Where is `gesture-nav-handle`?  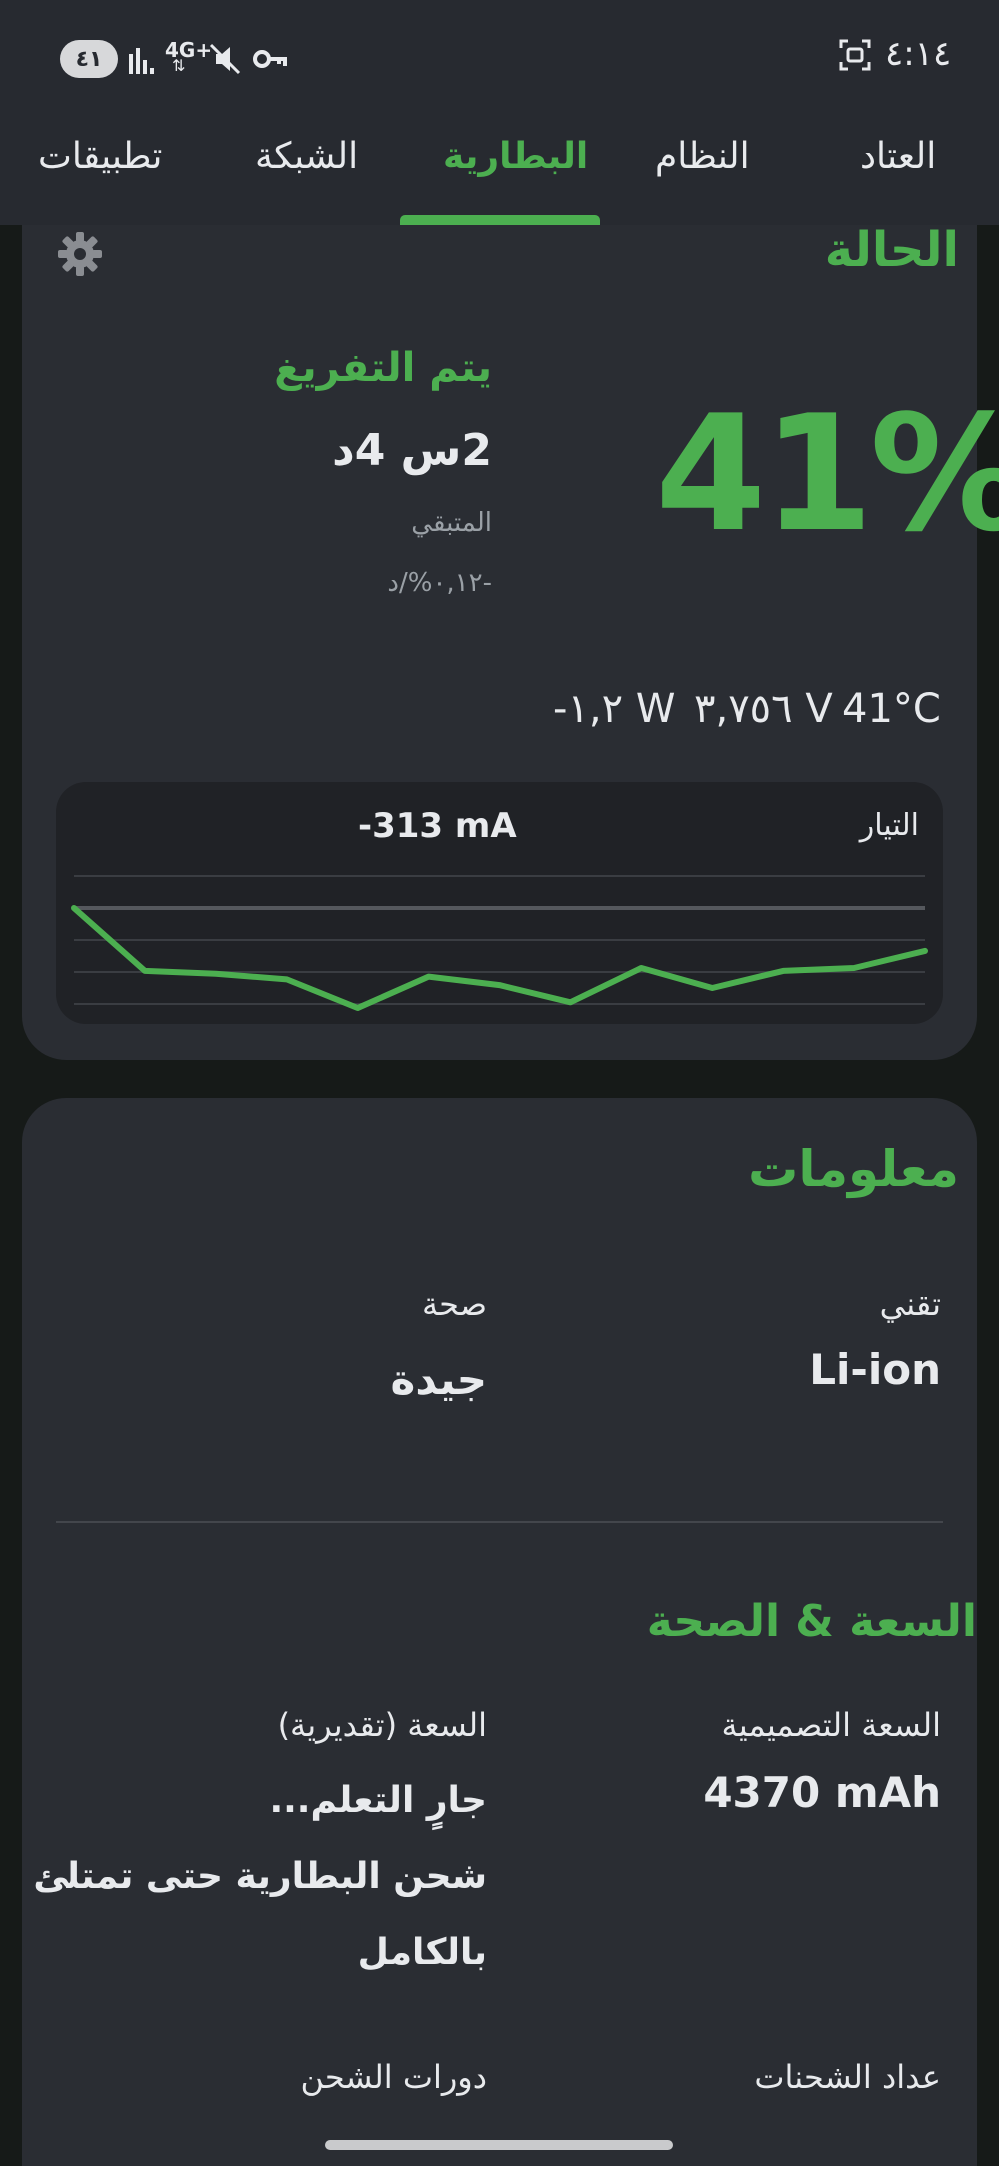 gesture-nav-handle is located at coordinates (499, 2145).